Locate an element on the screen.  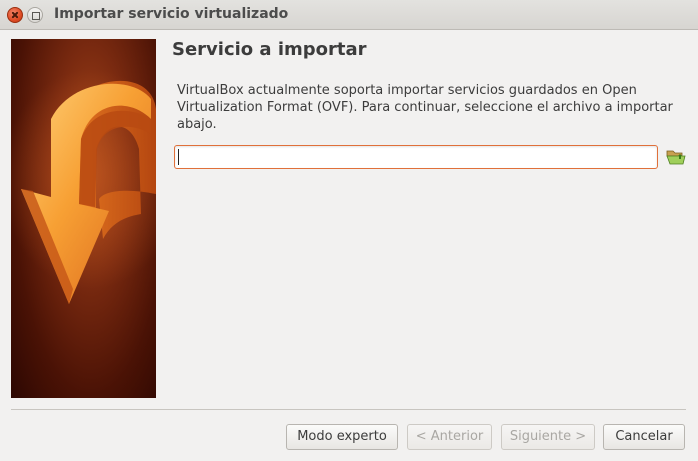
import-arrow-icon is located at coordinates (83, 186).